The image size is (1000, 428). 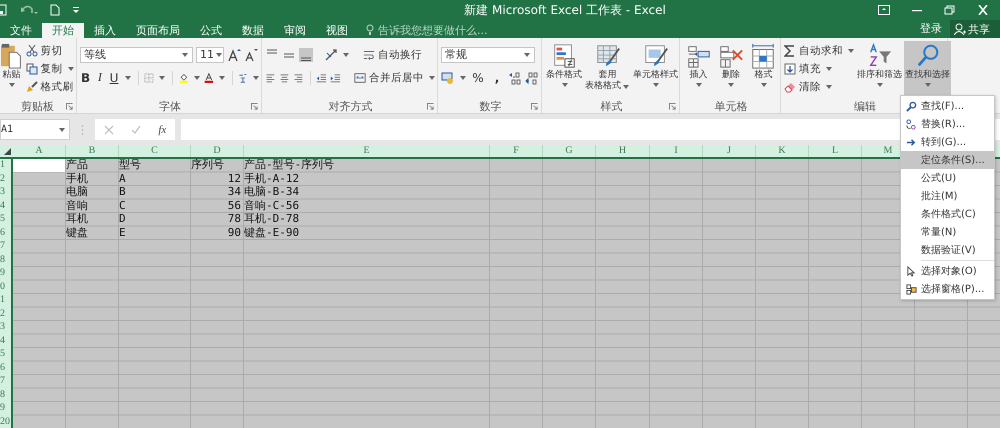 What do you see at coordinates (158, 30) in the screenshot?
I see `ribbon-tab: 页面布局` at bounding box center [158, 30].